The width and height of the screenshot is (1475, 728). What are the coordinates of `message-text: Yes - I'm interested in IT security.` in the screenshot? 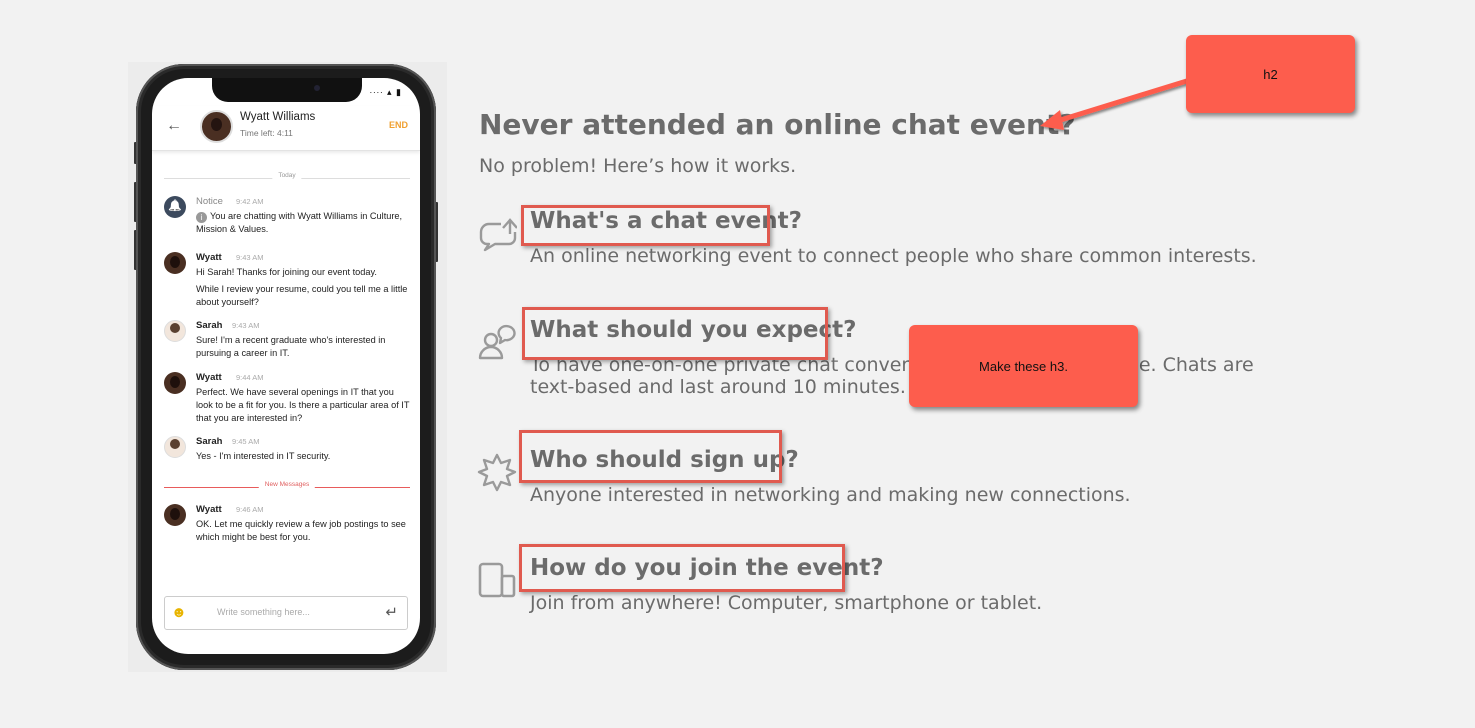 It's located at (263, 456).